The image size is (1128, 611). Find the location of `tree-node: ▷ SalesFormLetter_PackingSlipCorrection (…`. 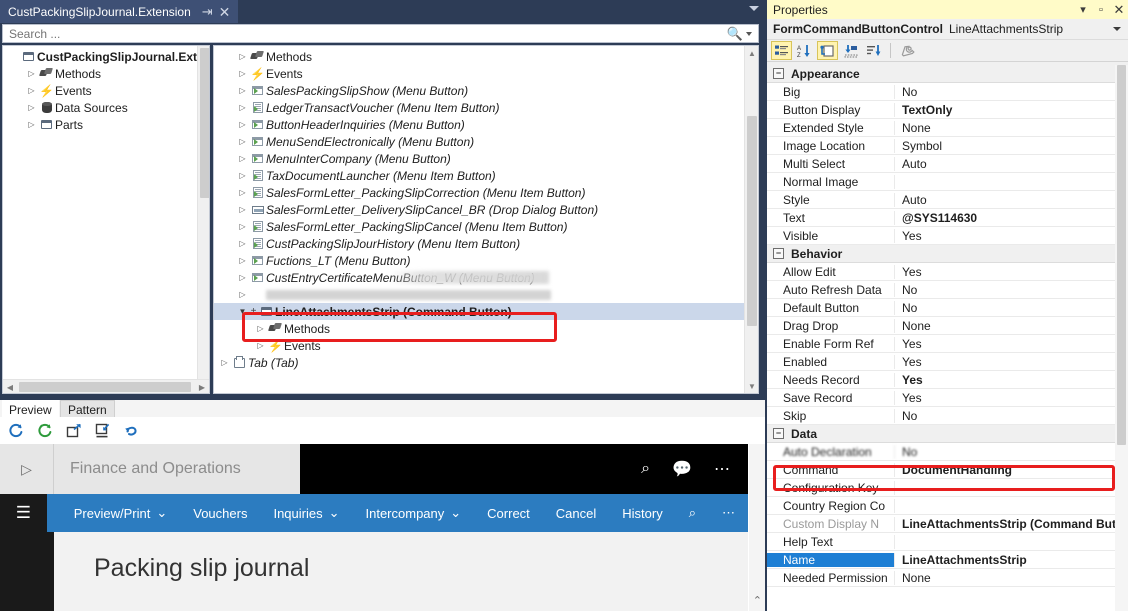

tree-node: ▷ SalesFormLetter_PackingSlipCorrection (… is located at coordinates (486, 192).